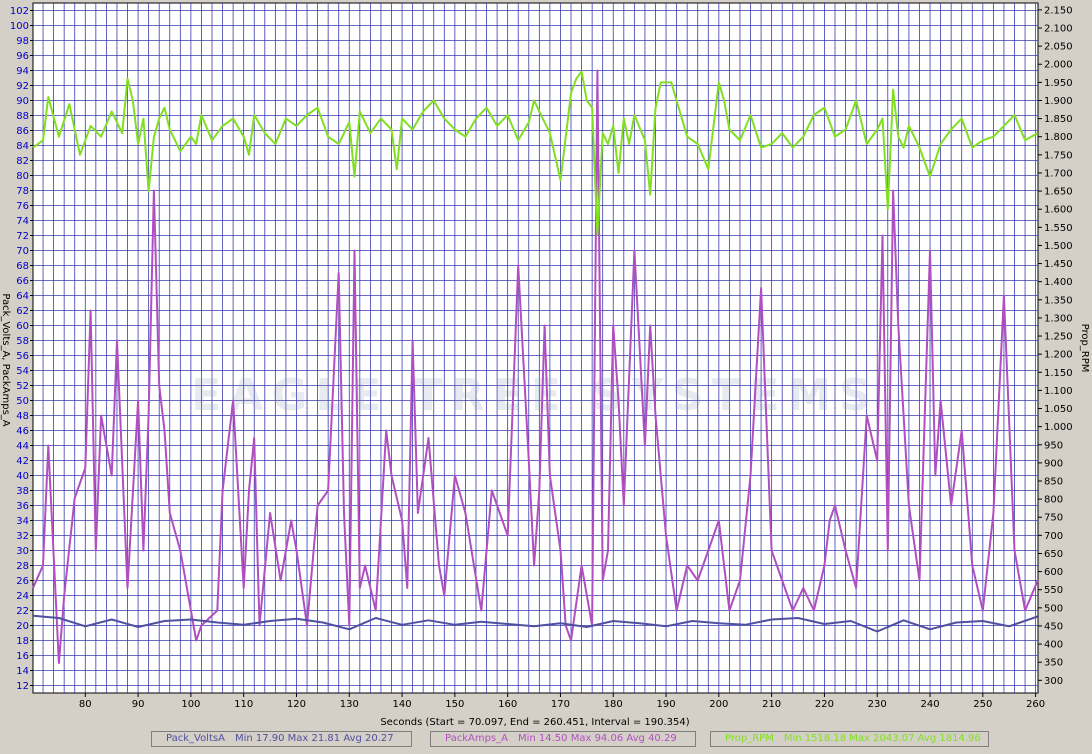 Image resolution: width=1092 pixels, height=754 pixels. I want to click on y-right-axis-label: Prop_RPM, so click(1084, 348).